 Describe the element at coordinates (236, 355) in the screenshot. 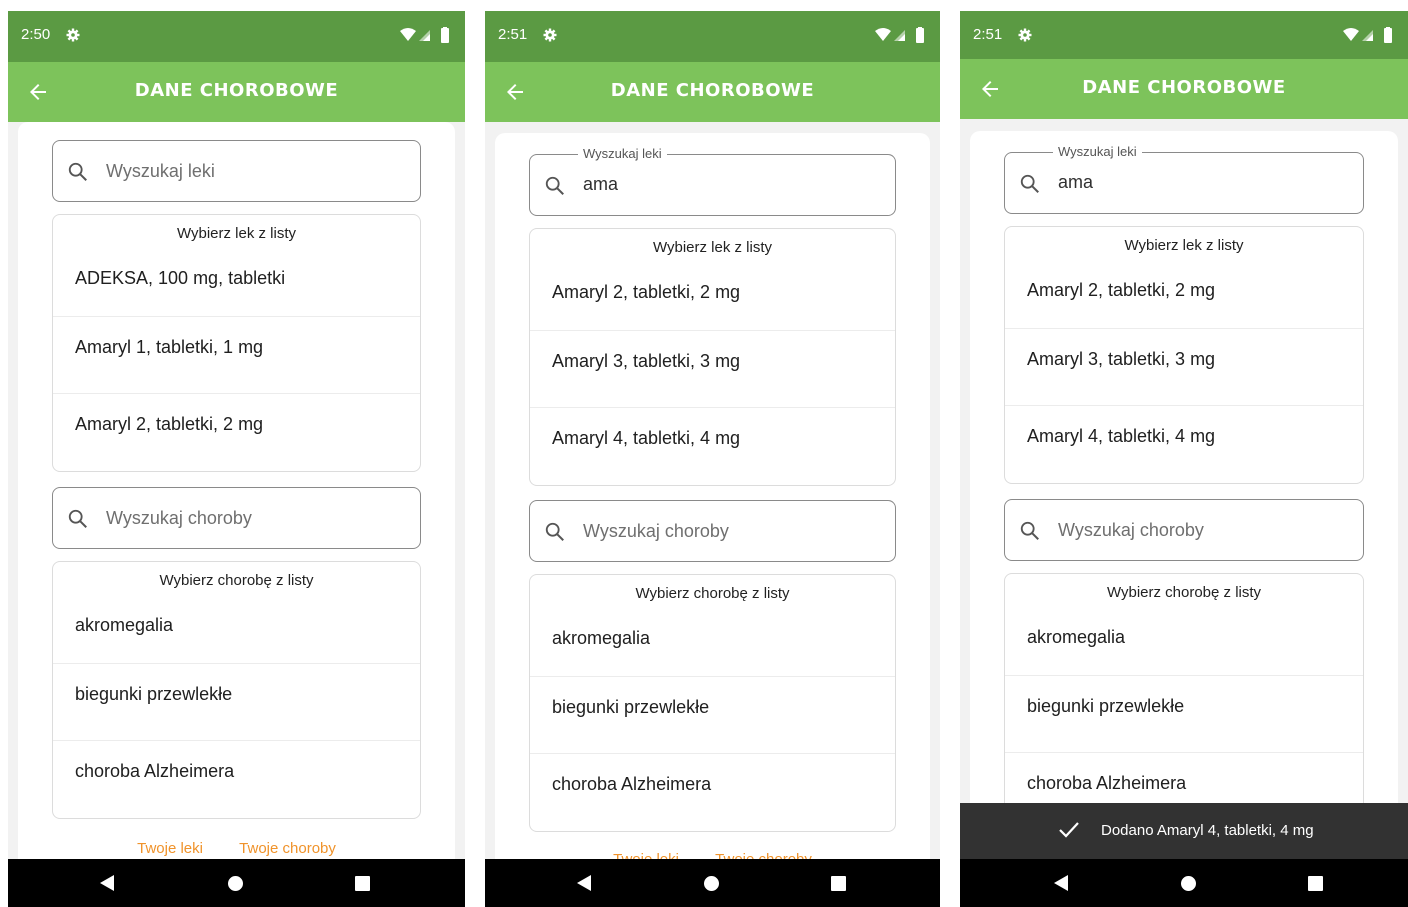

I see `drug-list-item: Amaryl 1, tabletki, 1 mg` at that location.